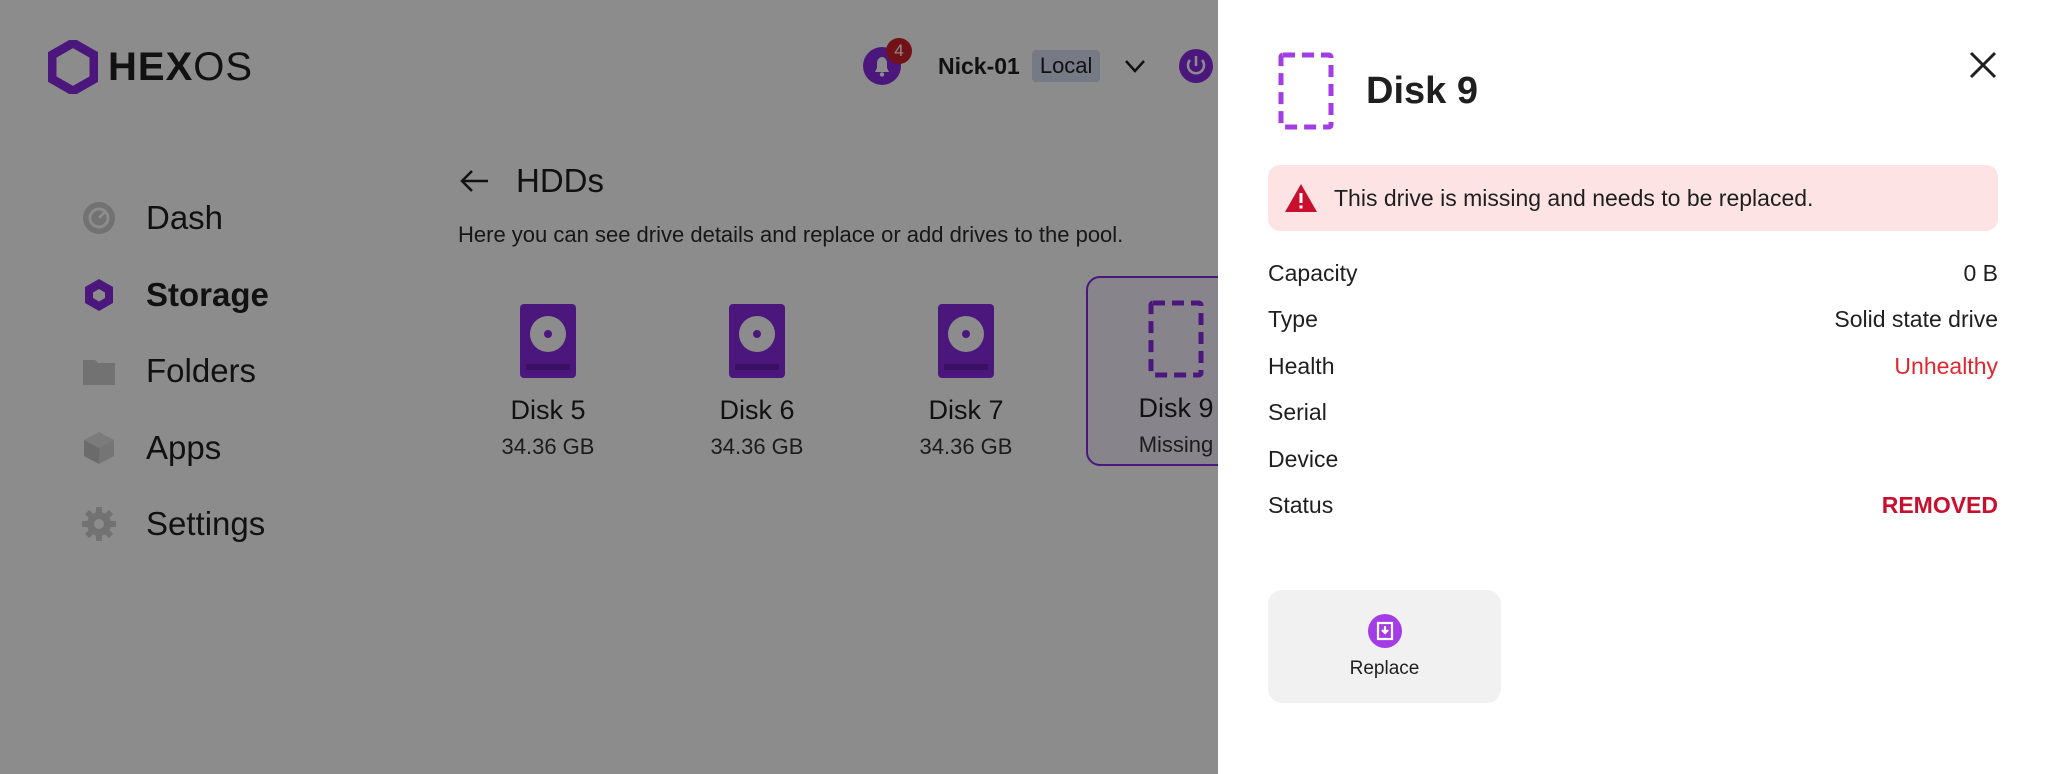 This screenshot has height=774, width=2048. Describe the element at coordinates (1633, 506) in the screenshot. I see `detail-row-status: Status REMOVED` at that location.